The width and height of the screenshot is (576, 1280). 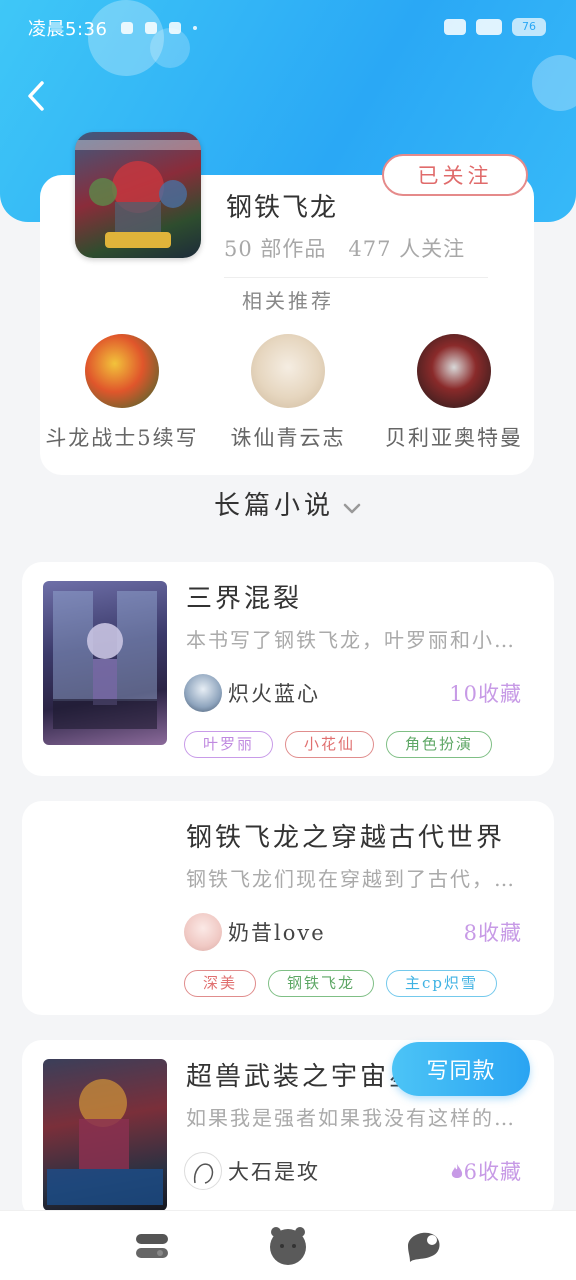 I want to click on related-name: 贝利亚奥特曼, so click(x=454, y=438).